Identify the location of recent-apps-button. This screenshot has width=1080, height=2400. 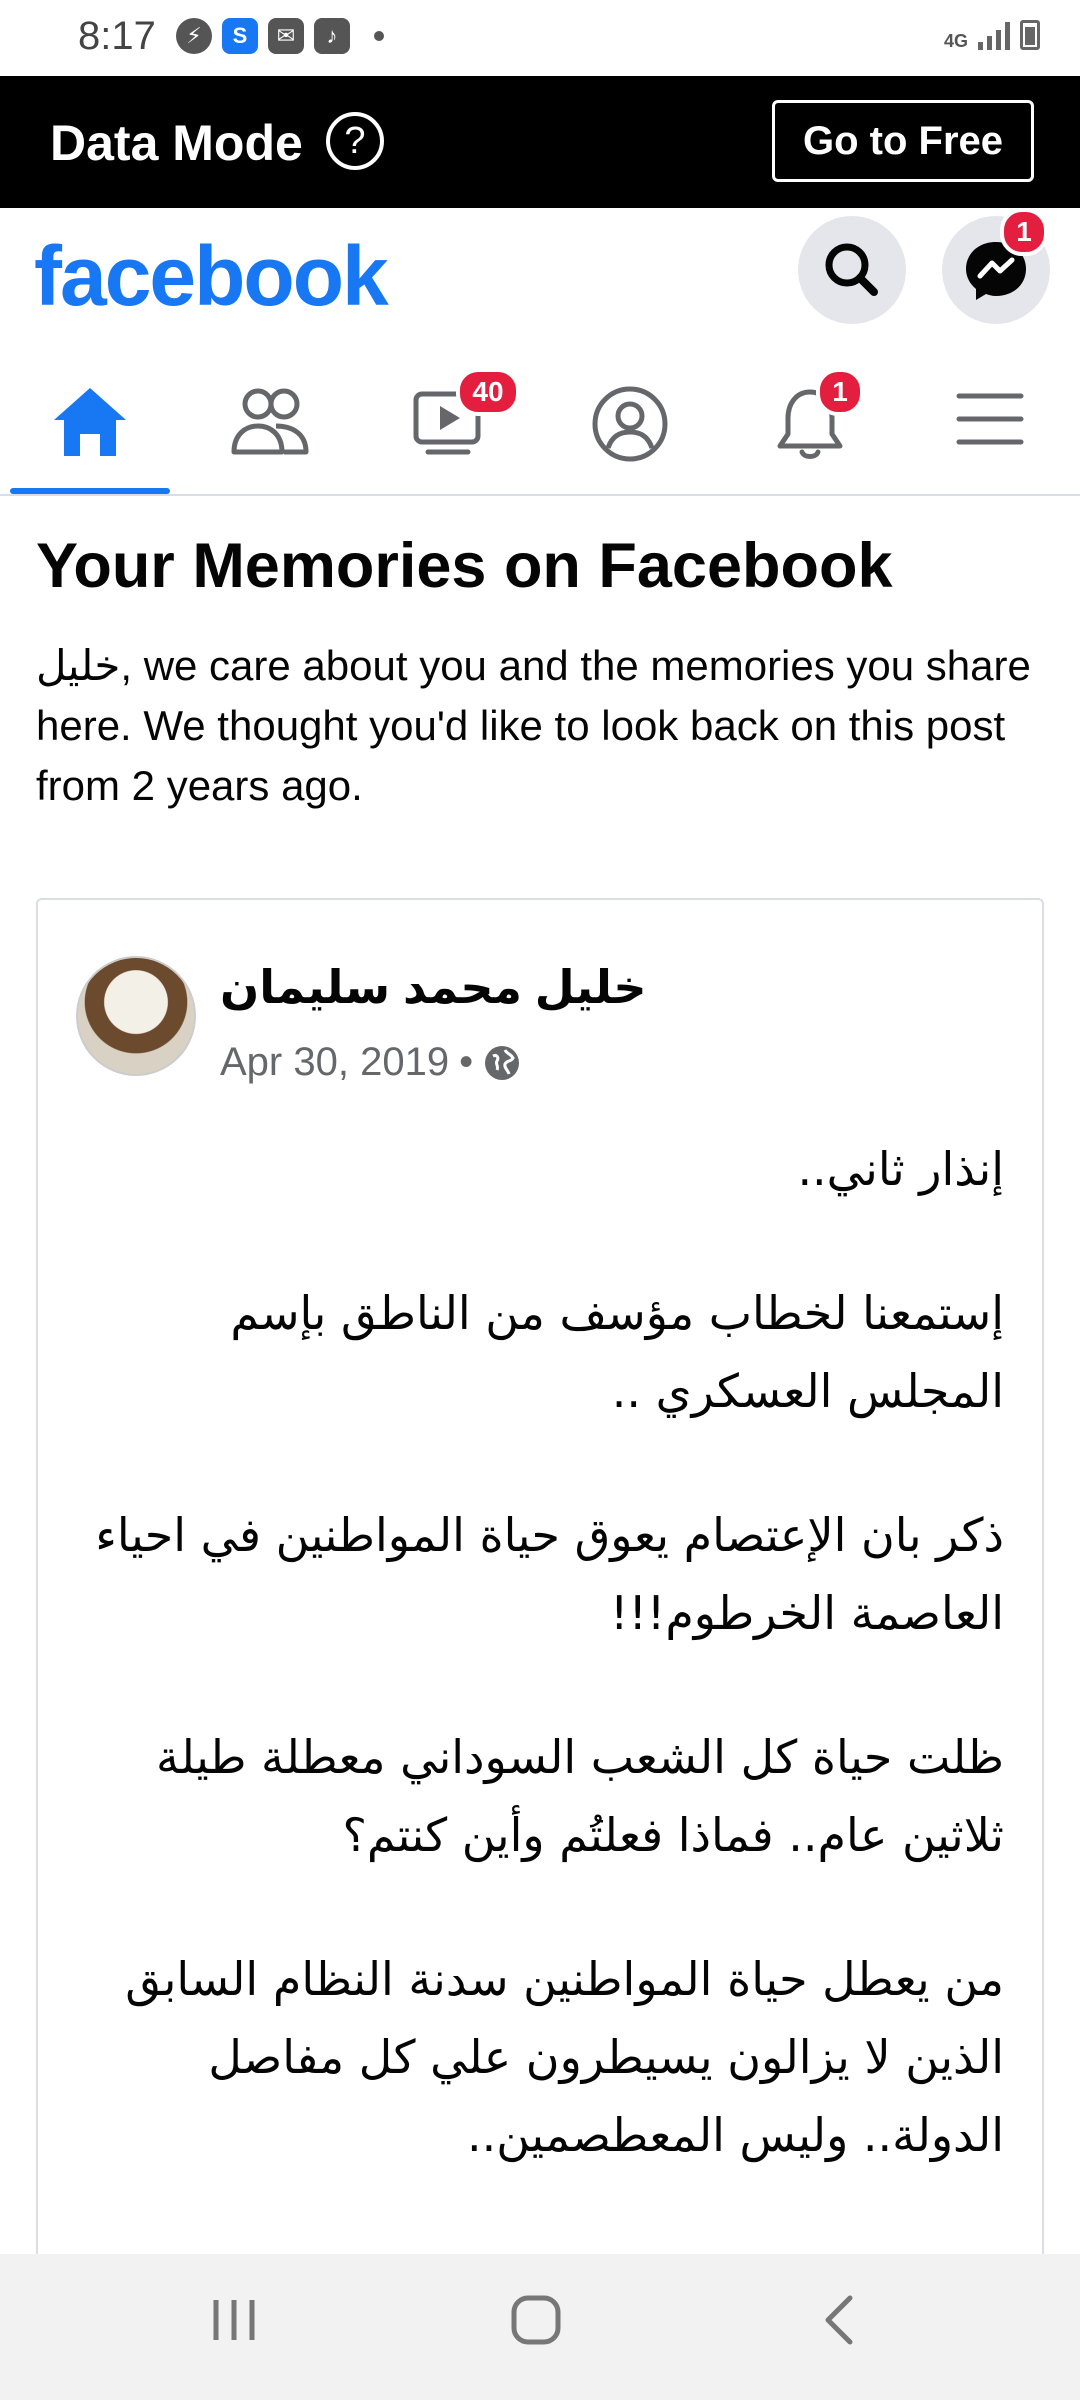
(234, 2320).